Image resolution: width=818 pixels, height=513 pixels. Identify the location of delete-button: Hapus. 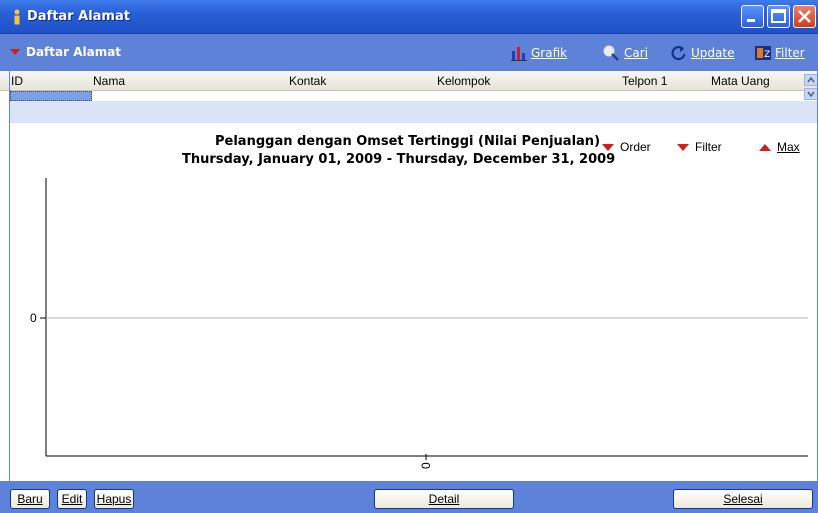
(114, 499).